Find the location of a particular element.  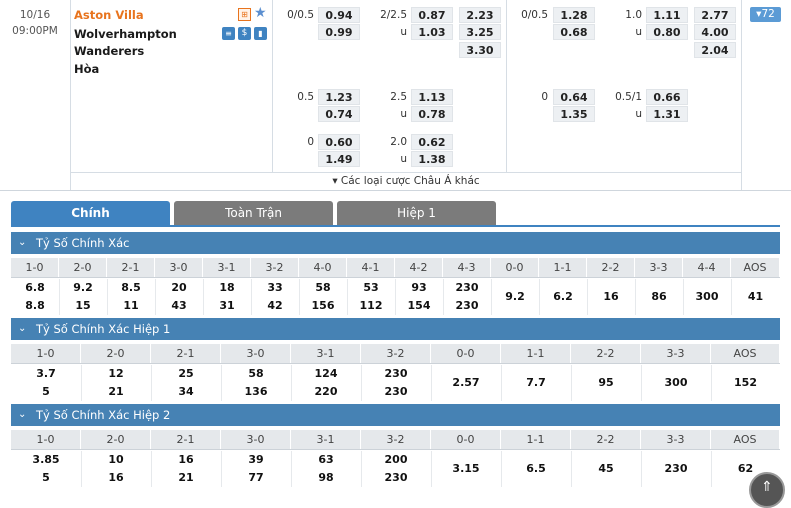

hdp-home-odd: 1.23 is located at coordinates (339, 97).